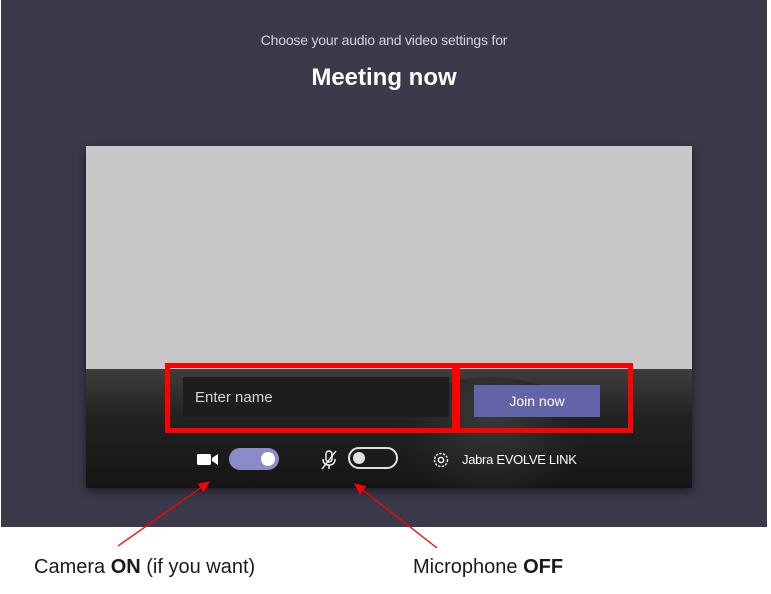  What do you see at coordinates (208, 459) in the screenshot?
I see `camera-icon` at bounding box center [208, 459].